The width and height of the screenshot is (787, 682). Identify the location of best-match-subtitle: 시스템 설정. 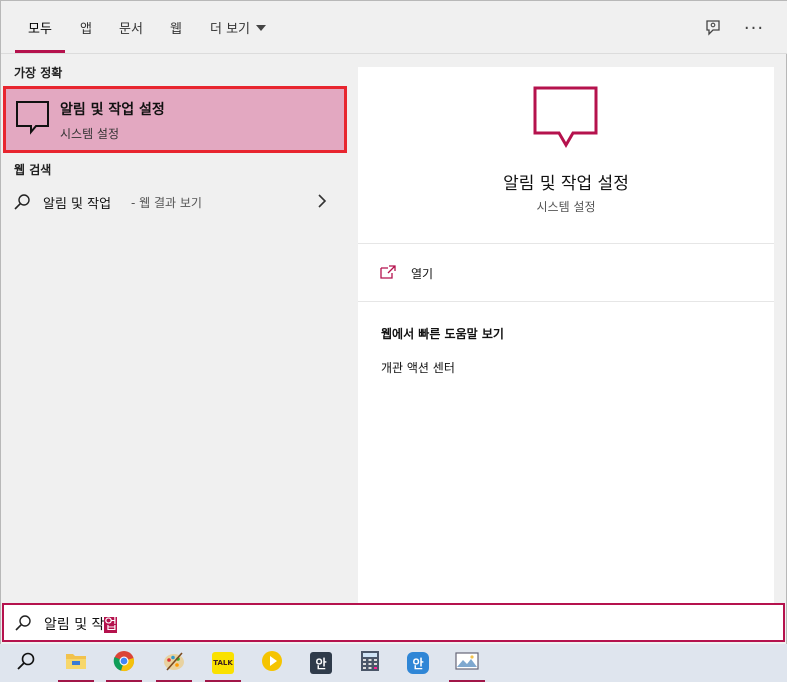
(90, 134).